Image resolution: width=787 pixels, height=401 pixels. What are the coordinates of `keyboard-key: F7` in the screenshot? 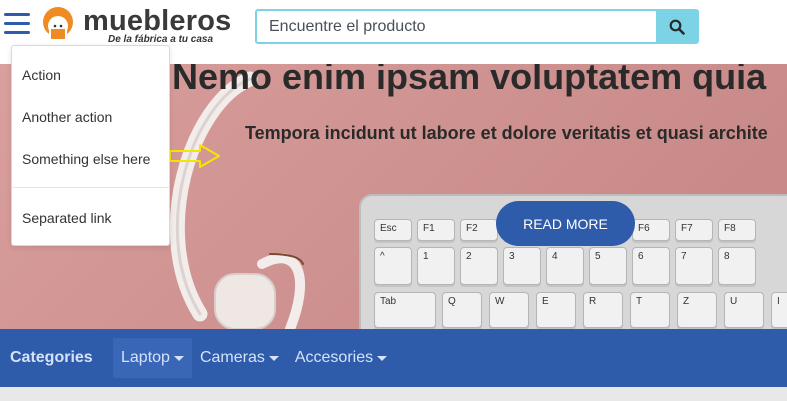 It's located at (694, 230).